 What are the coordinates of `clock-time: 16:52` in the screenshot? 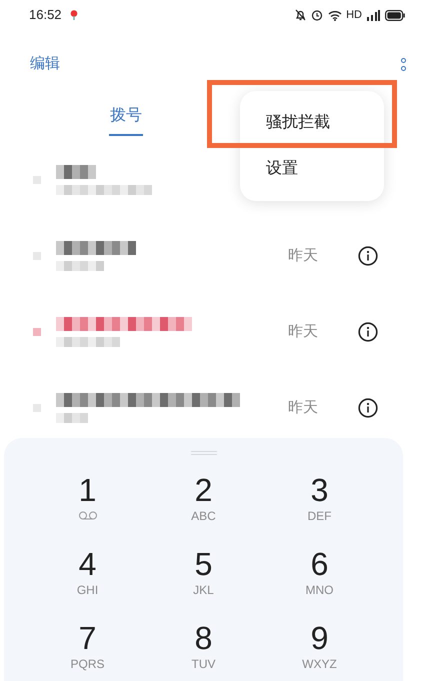 It's located at (45, 15).